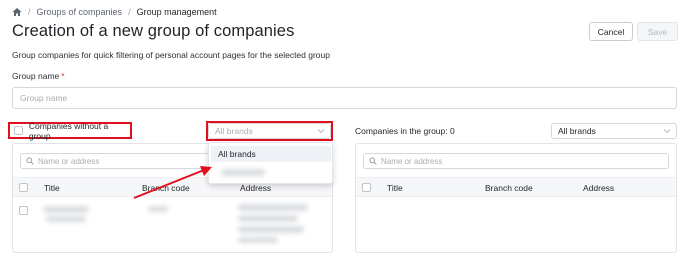 Image resolution: width=688 pixels, height=253 pixels. Describe the element at coordinates (269, 131) in the screenshot. I see `highlight-frame` at that location.